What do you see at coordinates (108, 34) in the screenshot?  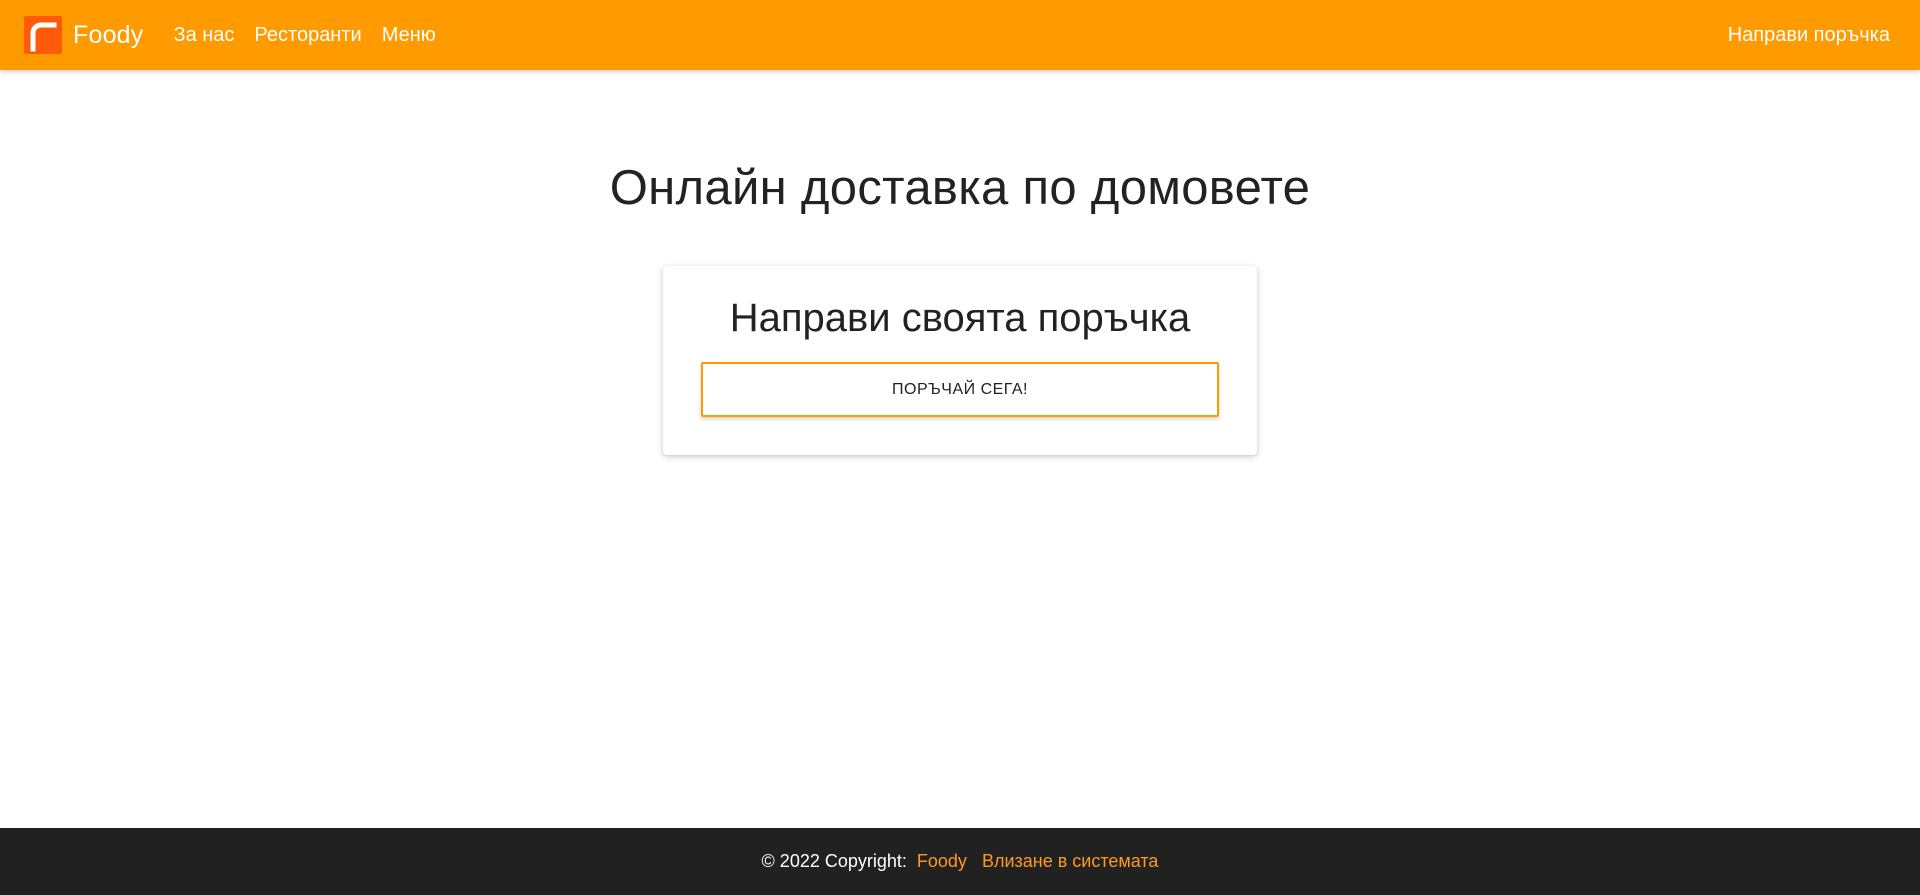 I see `brand-name: Foody` at bounding box center [108, 34].